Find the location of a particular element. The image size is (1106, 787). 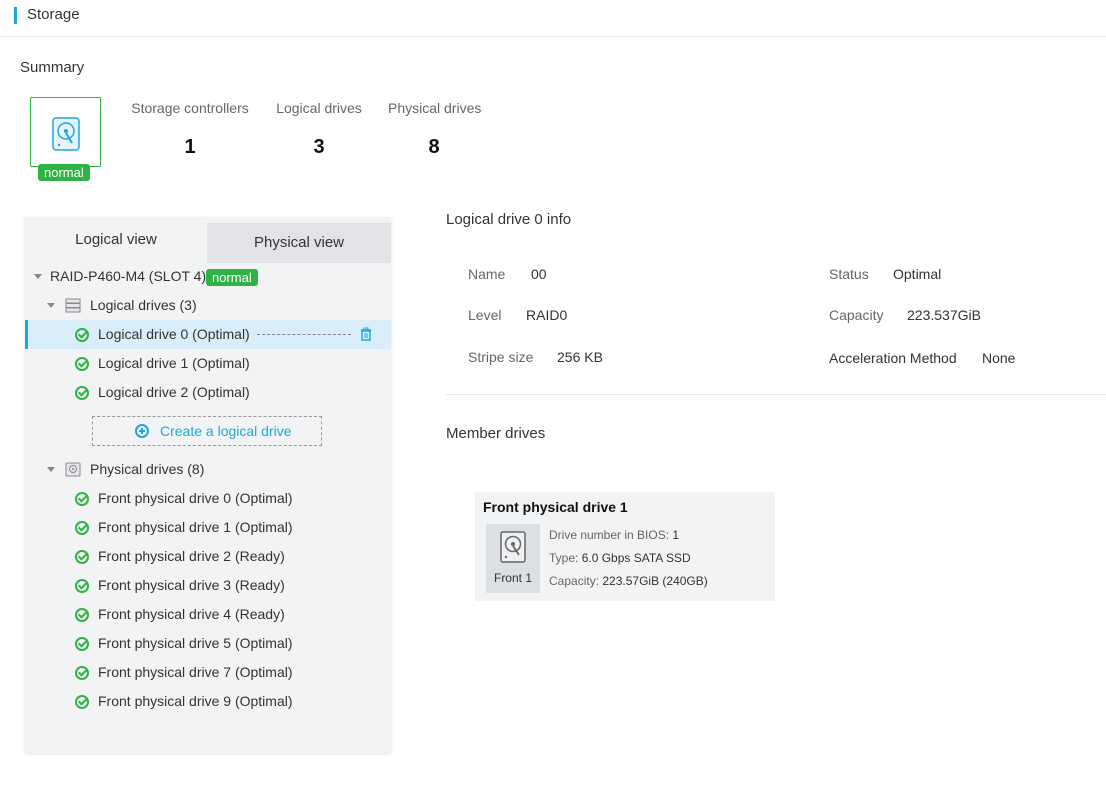

tree-item-logical-drive-0: Logical drive 0 (Optimal) is located at coordinates (208, 334).